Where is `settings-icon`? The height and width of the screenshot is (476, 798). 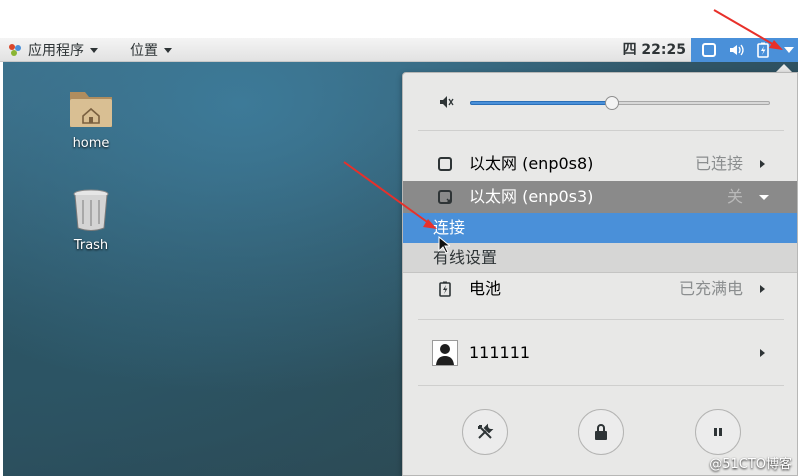
settings-icon is located at coordinates (486, 431).